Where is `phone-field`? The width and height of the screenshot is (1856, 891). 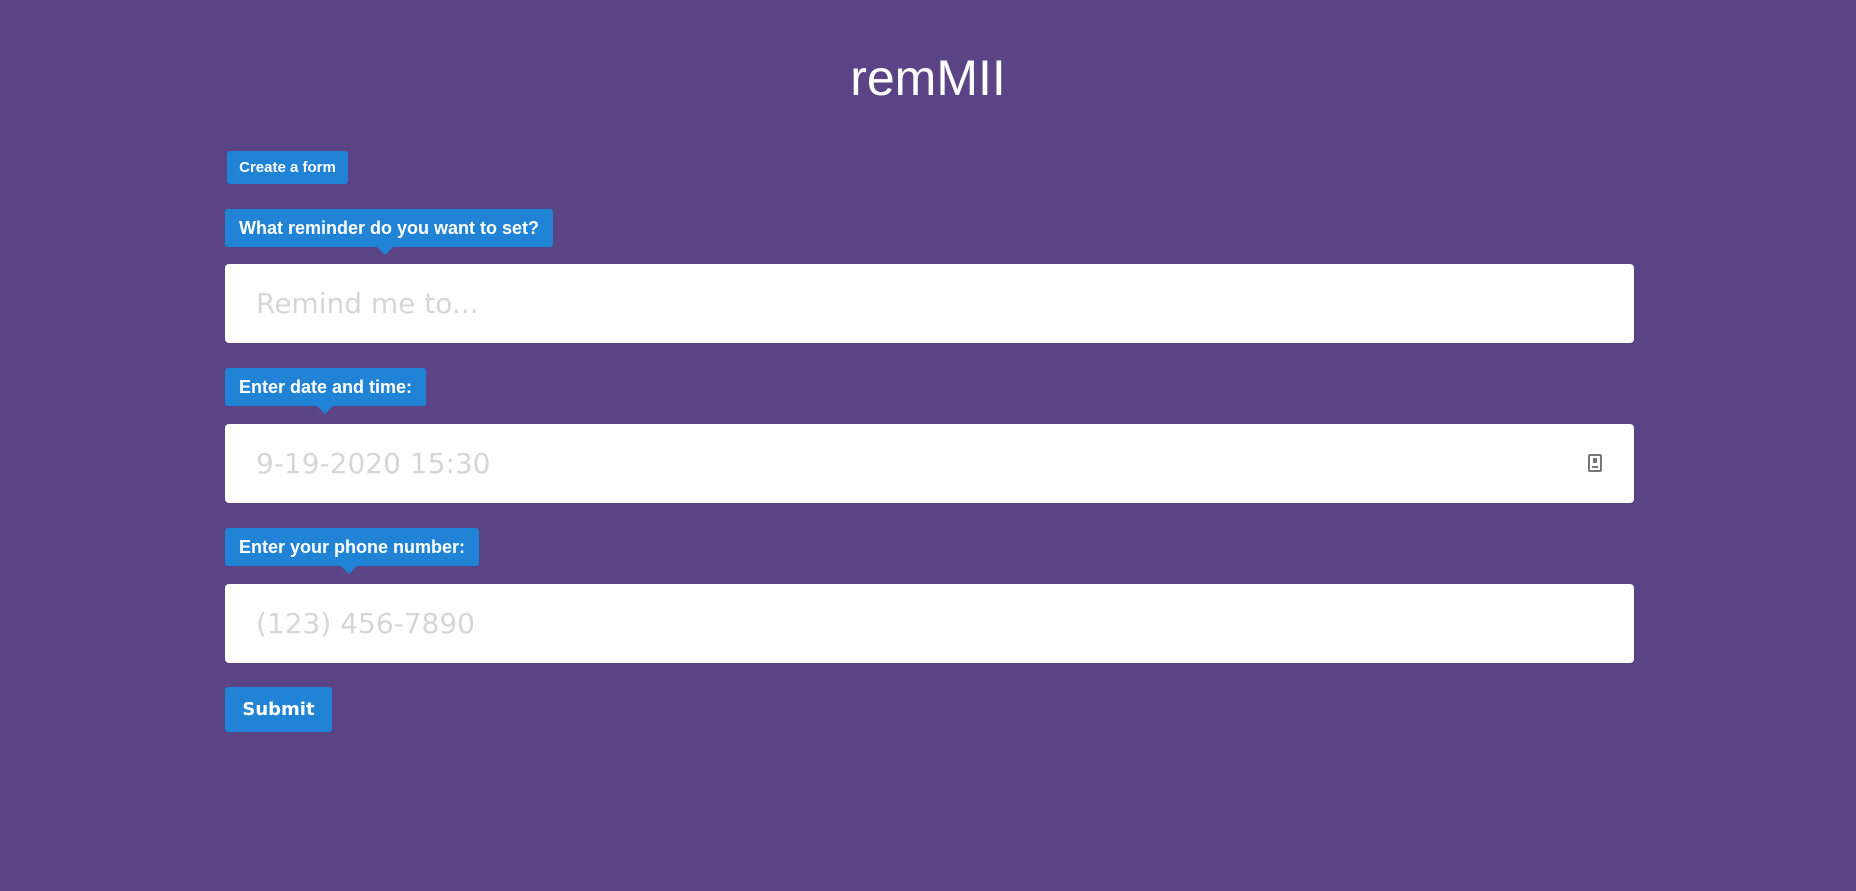 phone-field is located at coordinates (929, 623).